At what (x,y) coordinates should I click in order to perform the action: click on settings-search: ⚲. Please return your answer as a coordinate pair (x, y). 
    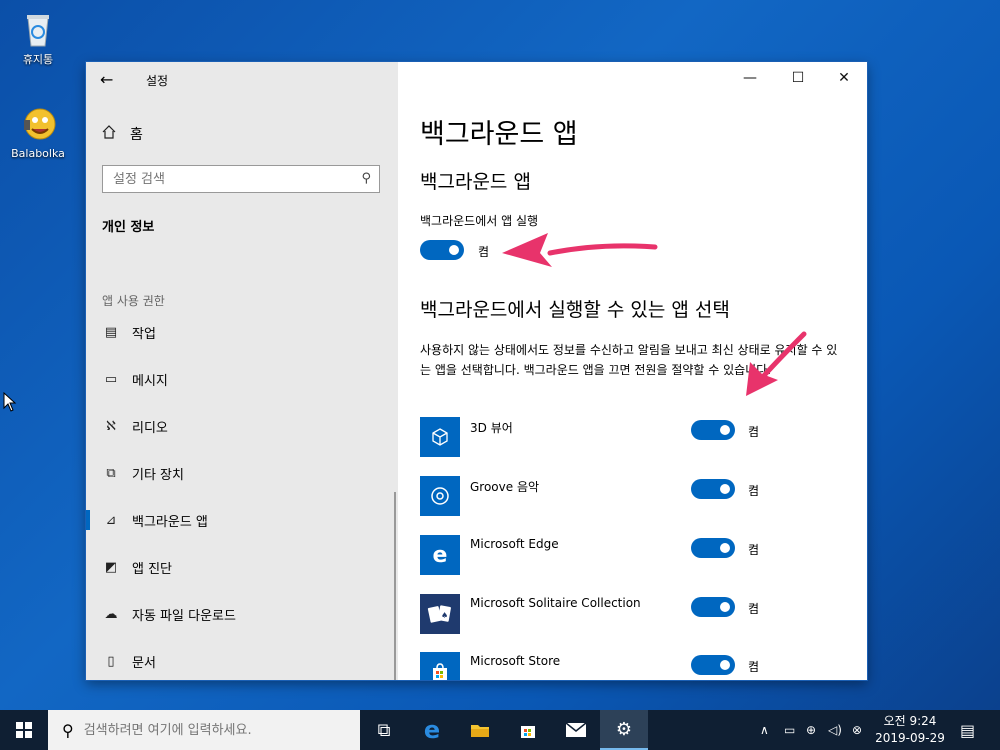
    Looking at the image, I should click on (241, 179).